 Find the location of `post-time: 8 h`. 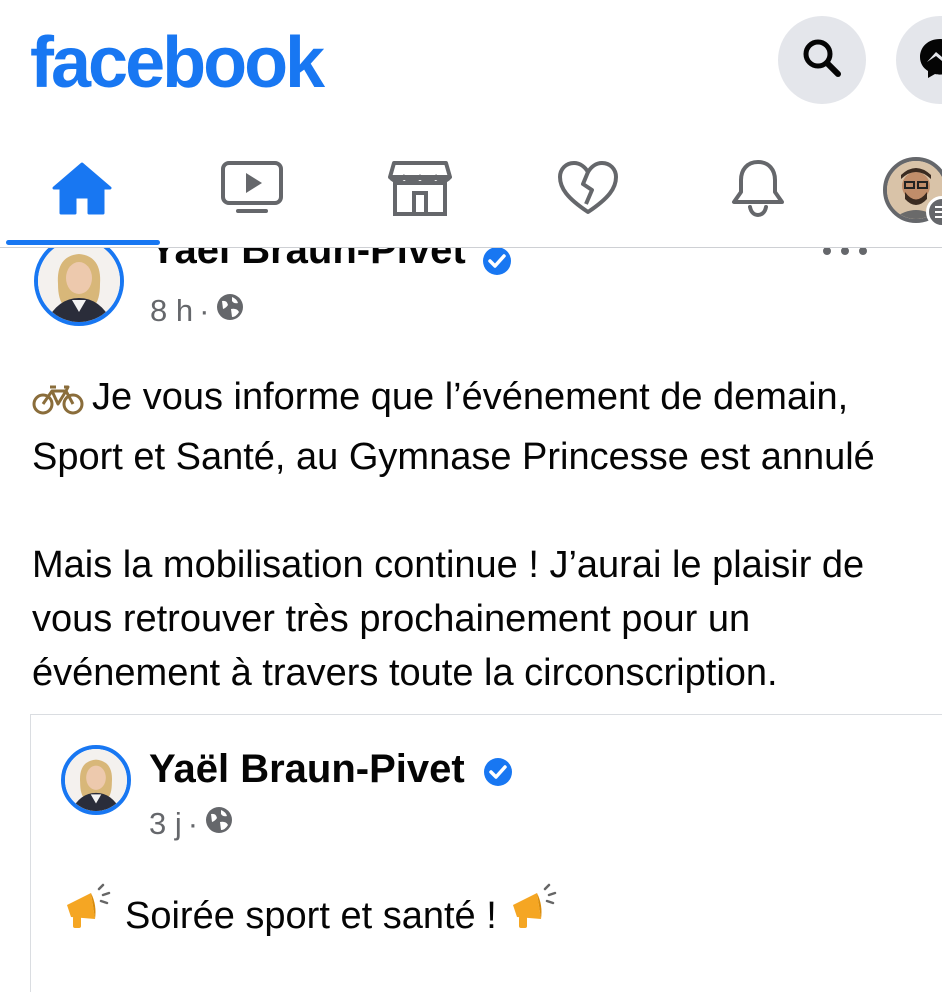

post-time: 8 h is located at coordinates (171, 311).